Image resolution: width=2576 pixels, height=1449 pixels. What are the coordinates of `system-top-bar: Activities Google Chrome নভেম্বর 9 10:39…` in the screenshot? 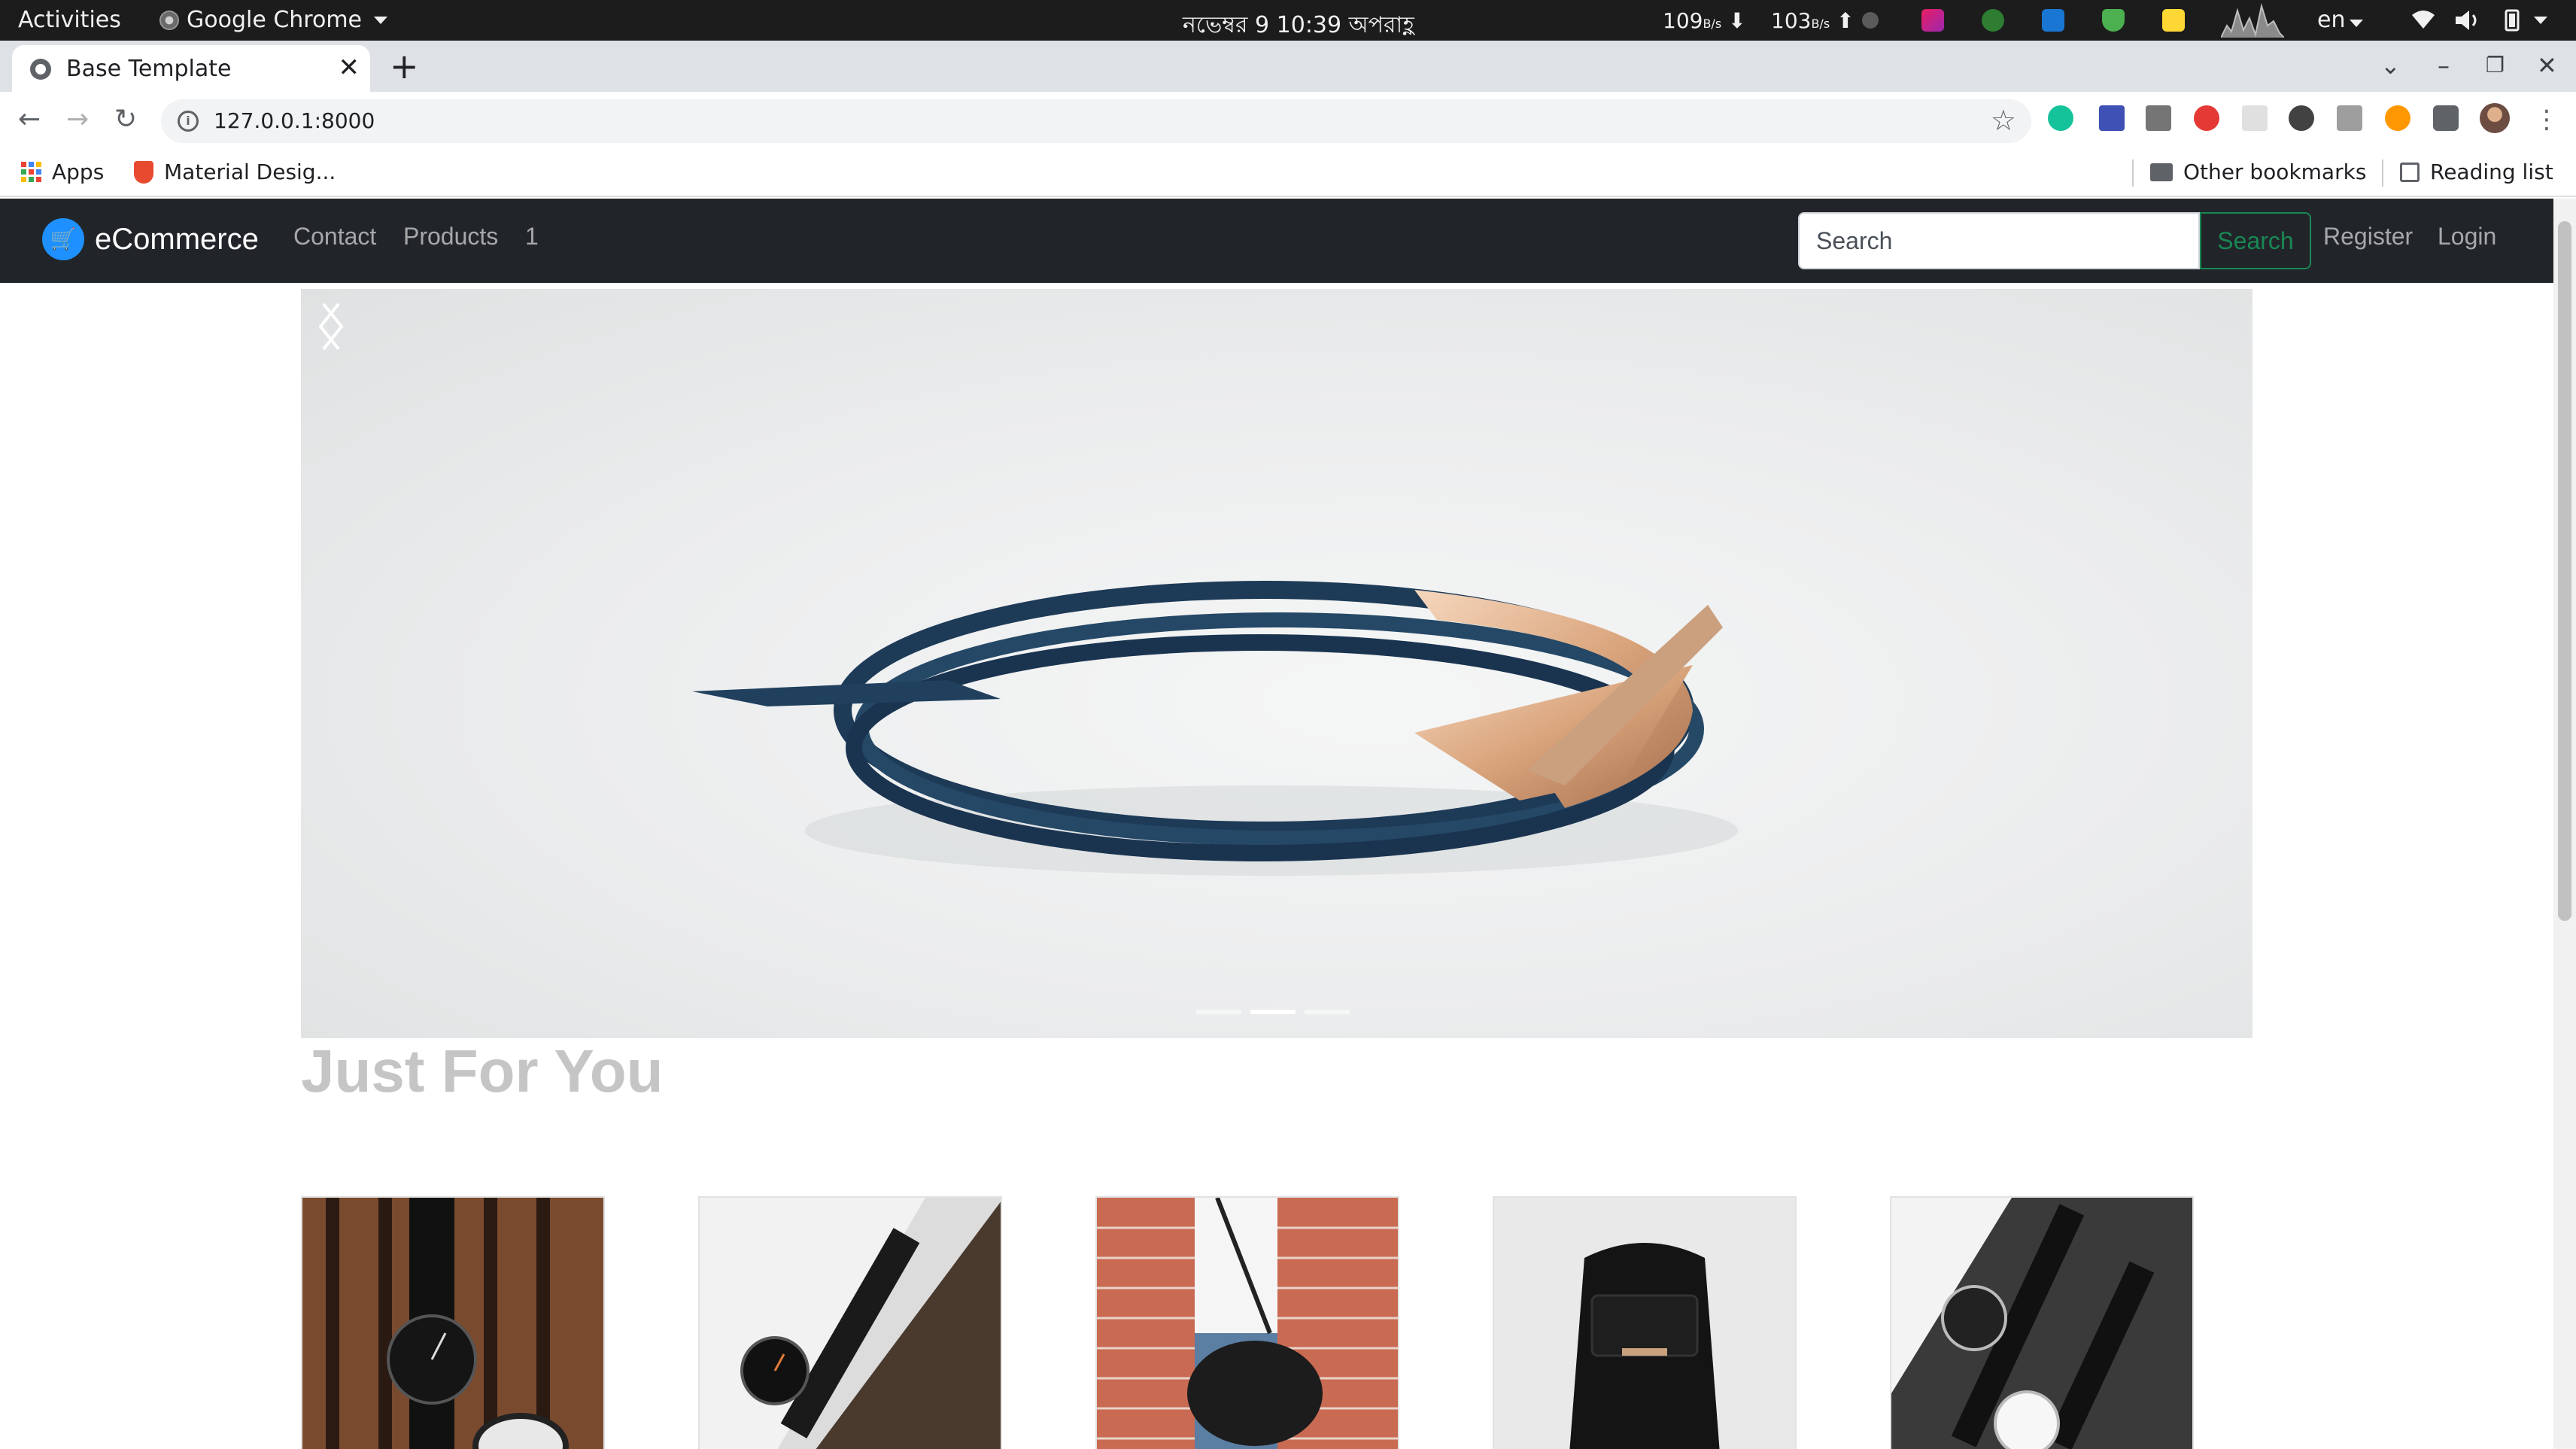 It's located at (1288, 21).